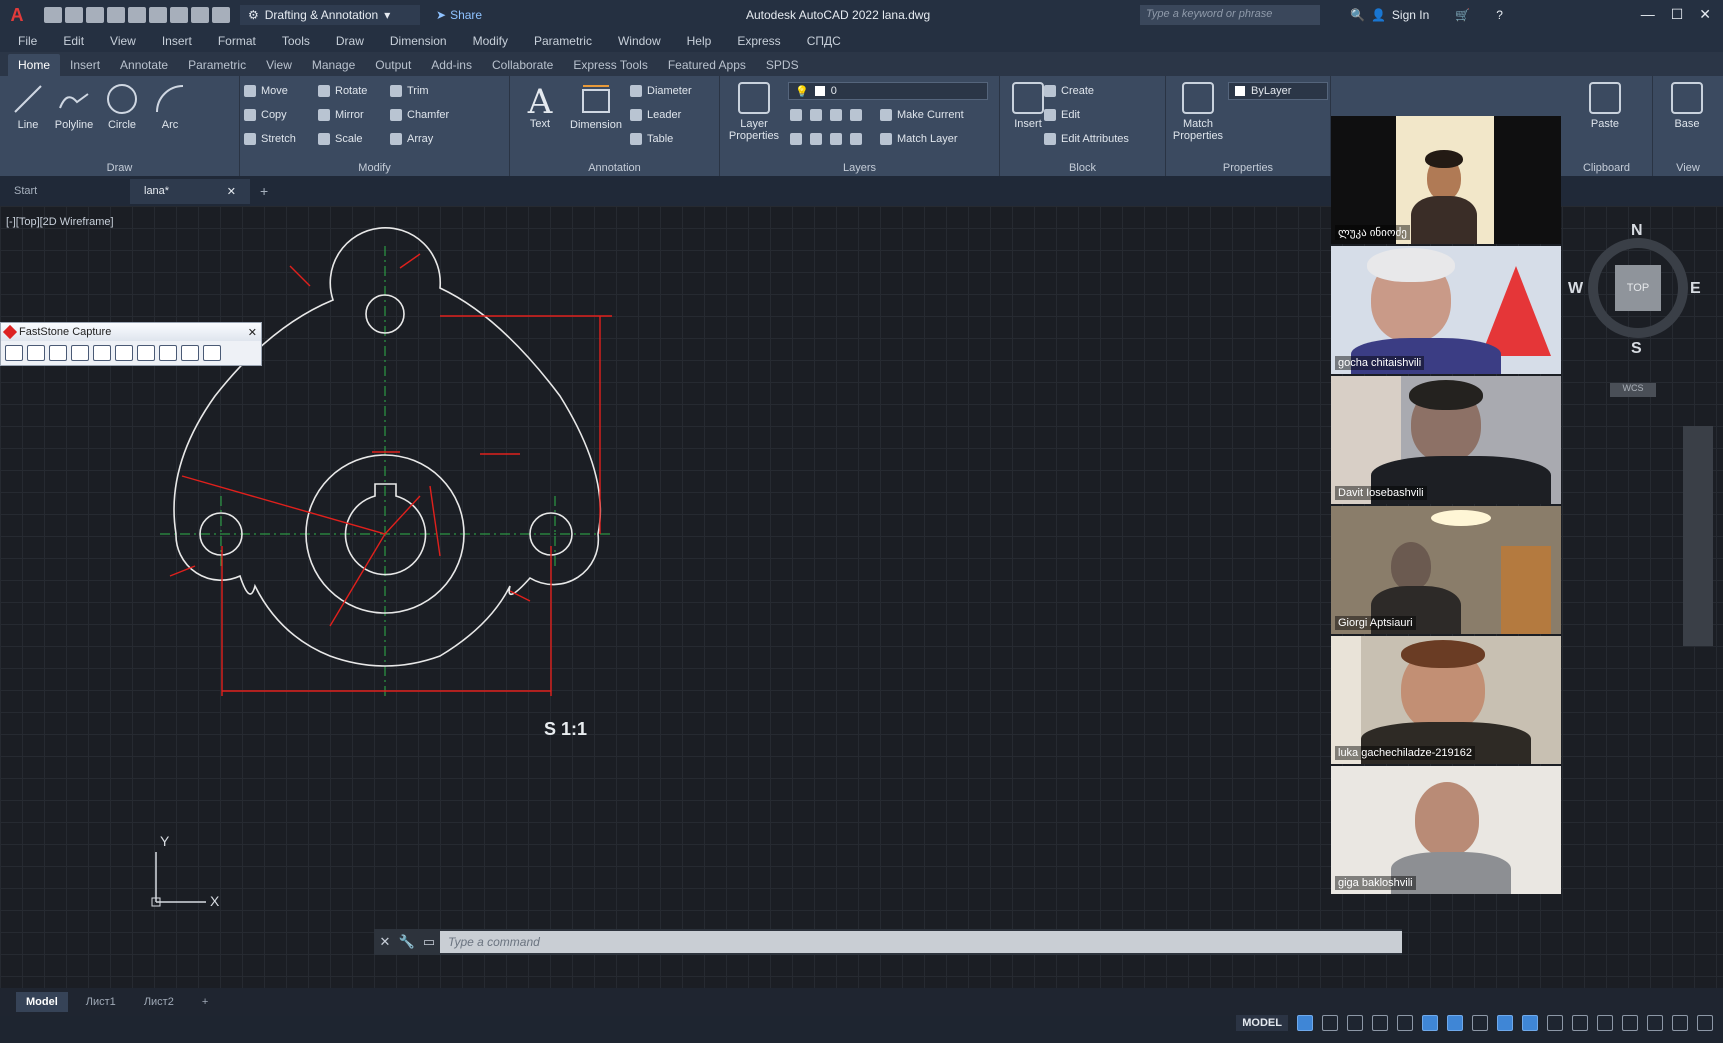 The height and width of the screenshot is (1043, 1723). What do you see at coordinates (1630, 1023) in the screenshot?
I see `isolate-objects-icon` at bounding box center [1630, 1023].